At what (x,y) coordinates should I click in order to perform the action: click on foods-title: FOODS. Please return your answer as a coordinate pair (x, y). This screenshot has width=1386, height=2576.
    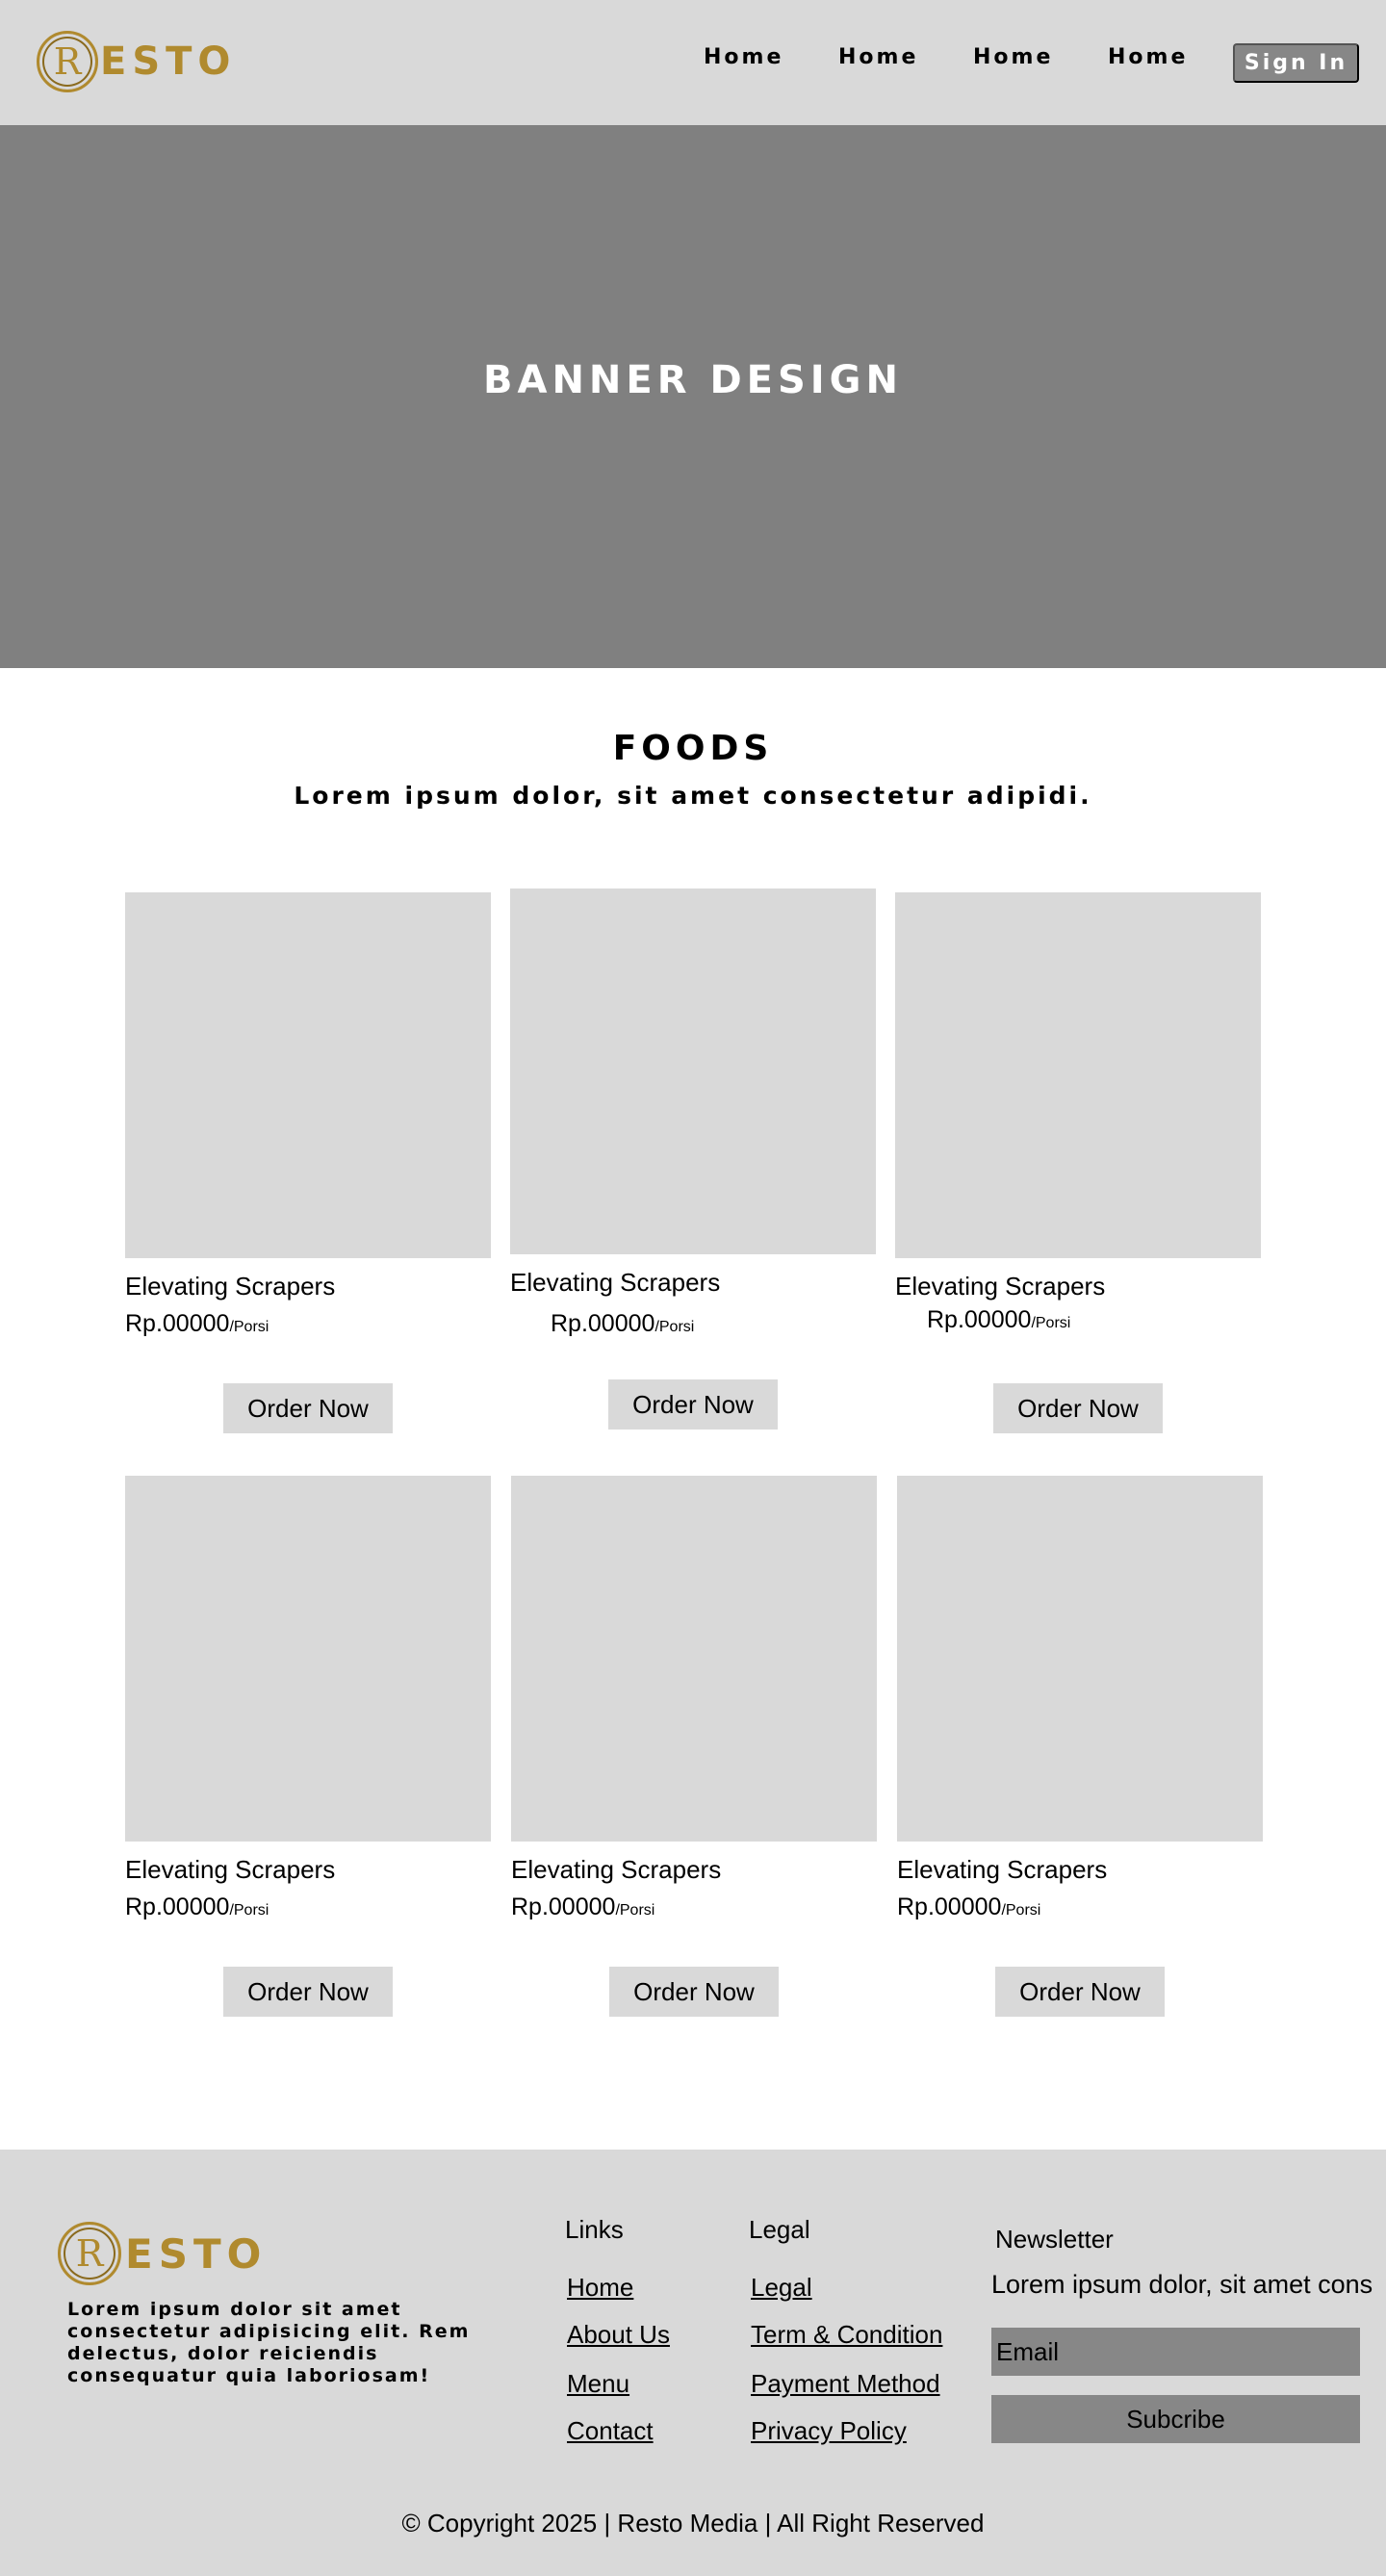
    Looking at the image, I should click on (693, 748).